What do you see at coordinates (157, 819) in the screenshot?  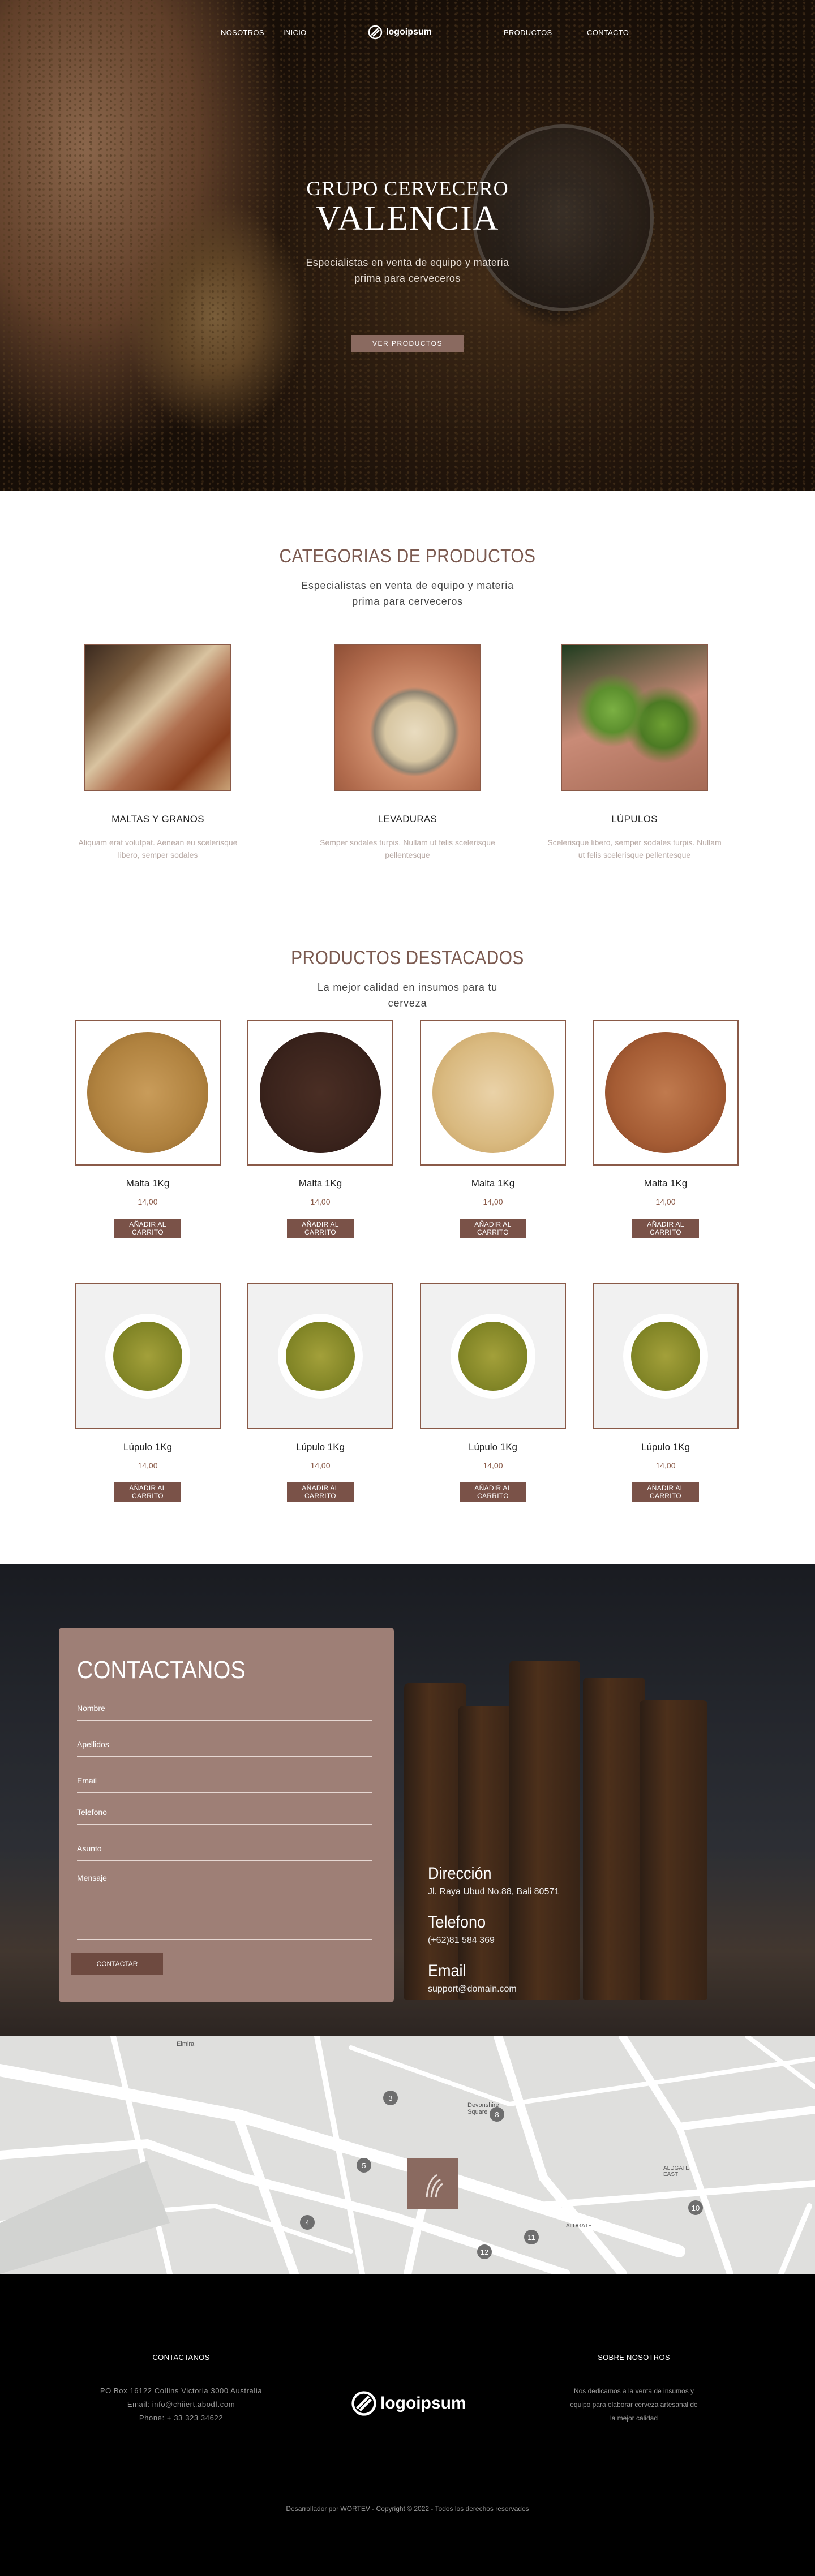 I see `category-name: MALTAS Y GRANOS` at bounding box center [157, 819].